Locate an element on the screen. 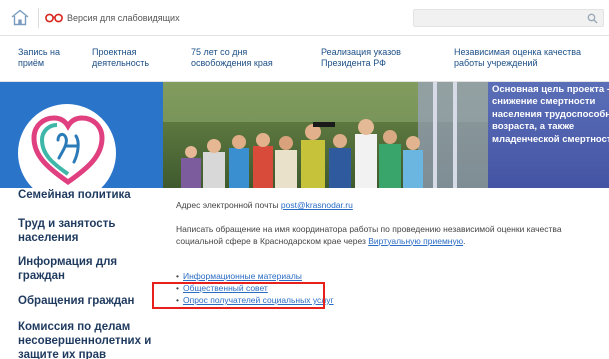 The image size is (609, 359). email-link: post@krasnodar.ru is located at coordinates (317, 205).